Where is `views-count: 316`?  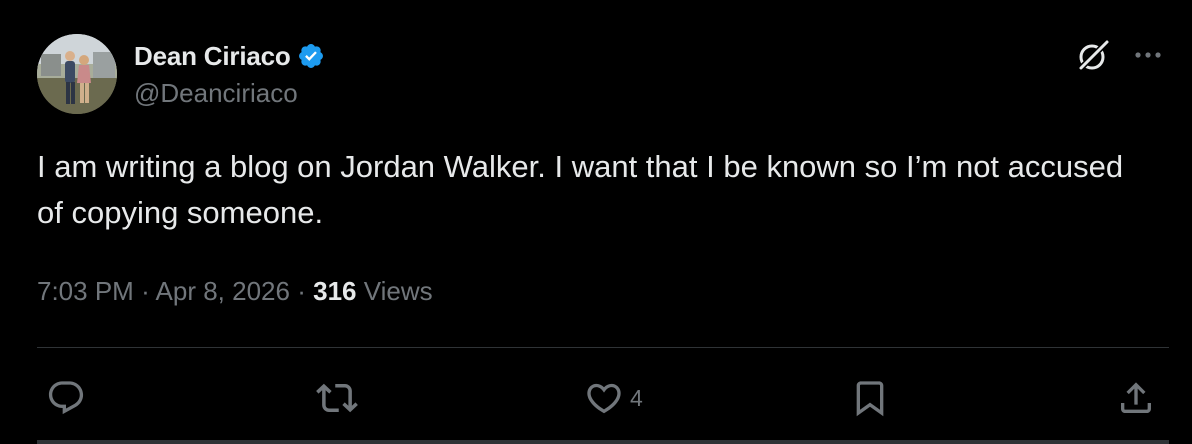
views-count: 316 is located at coordinates (334, 291).